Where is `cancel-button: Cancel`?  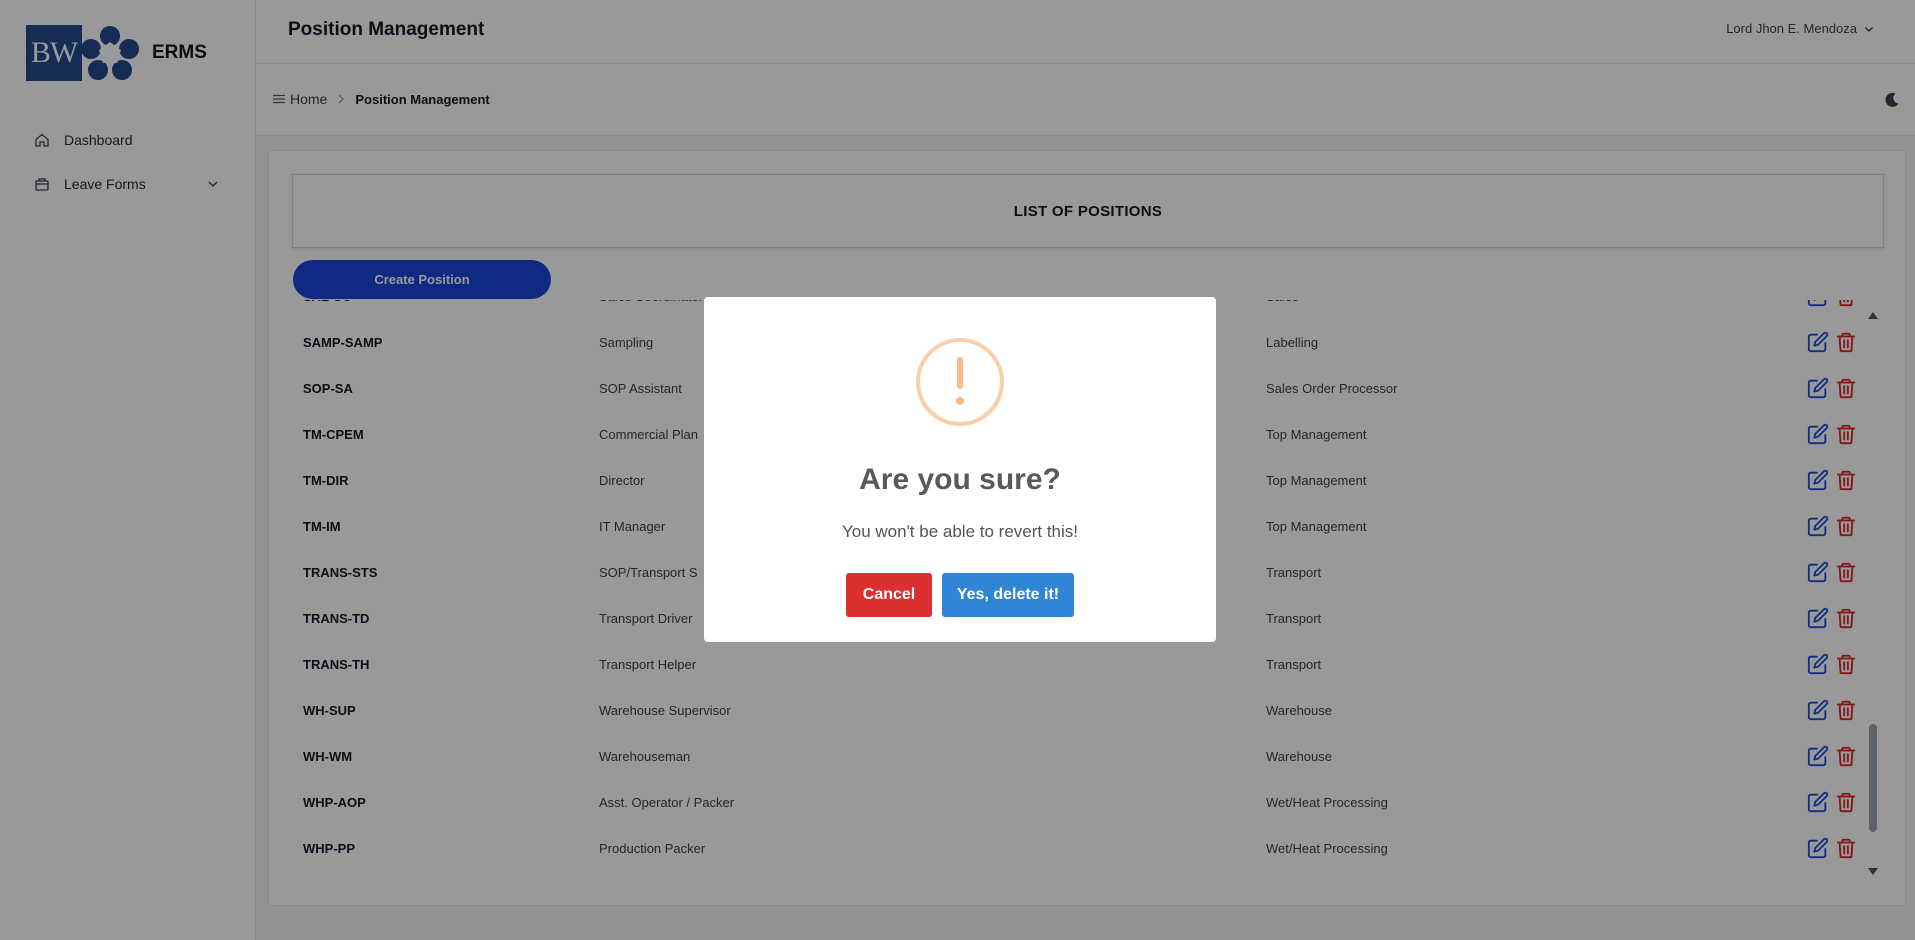 cancel-button: Cancel is located at coordinates (889, 595).